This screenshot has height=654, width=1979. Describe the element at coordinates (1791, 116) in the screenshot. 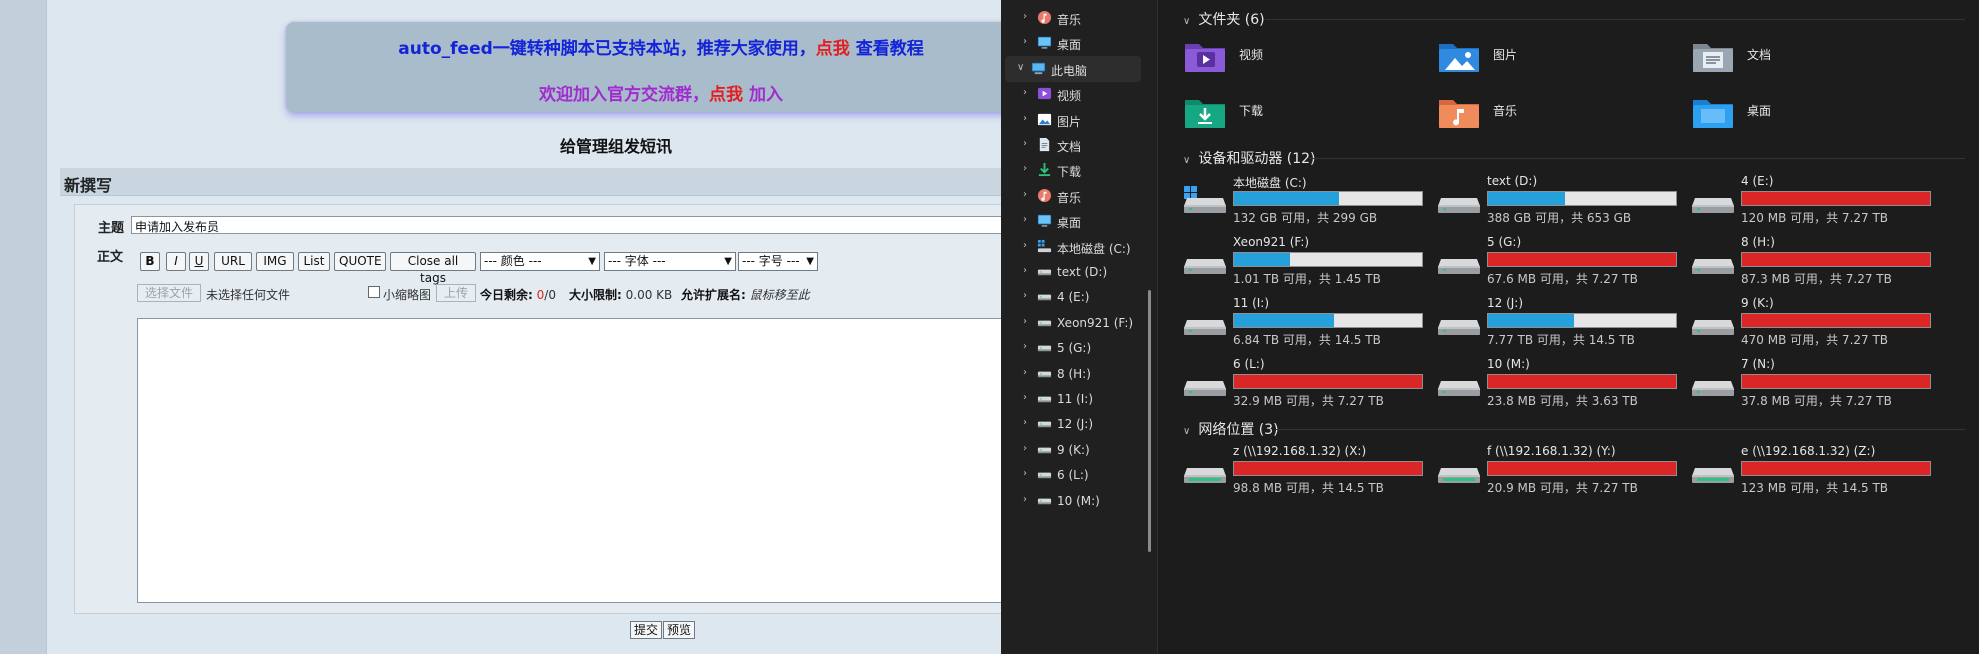

I see `folder-tile: 桌面` at that location.